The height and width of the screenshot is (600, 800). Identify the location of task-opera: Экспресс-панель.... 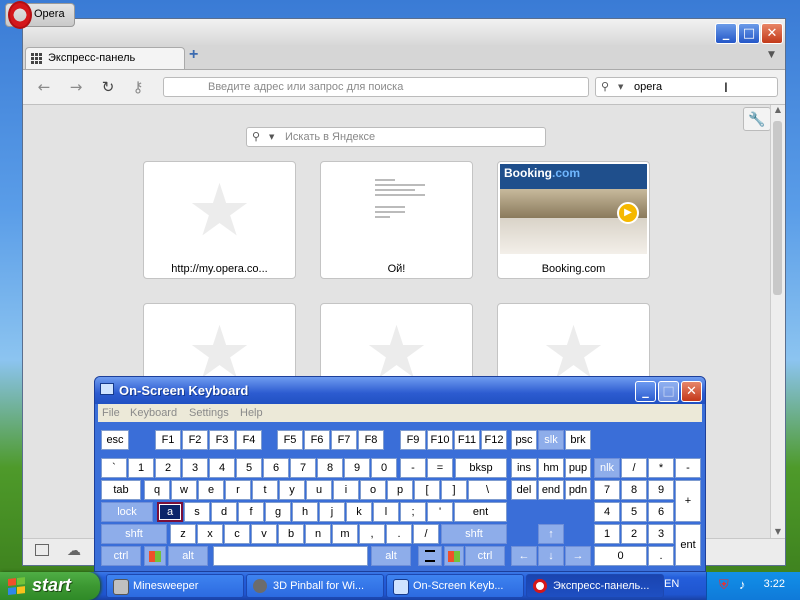
(595, 586).